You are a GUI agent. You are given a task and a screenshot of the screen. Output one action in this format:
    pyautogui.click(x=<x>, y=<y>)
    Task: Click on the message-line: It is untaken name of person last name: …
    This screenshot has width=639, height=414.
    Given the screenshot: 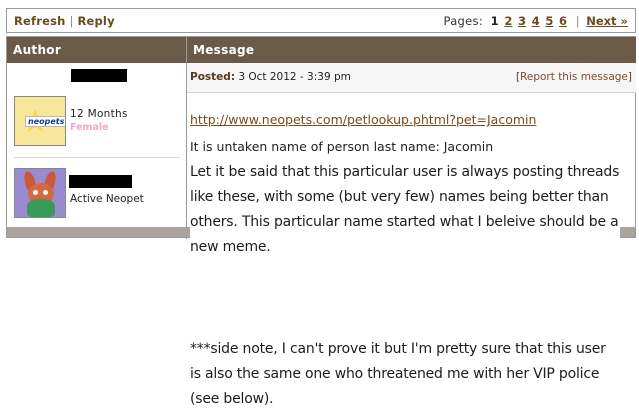 What is the action you would take?
    pyautogui.click(x=342, y=146)
    